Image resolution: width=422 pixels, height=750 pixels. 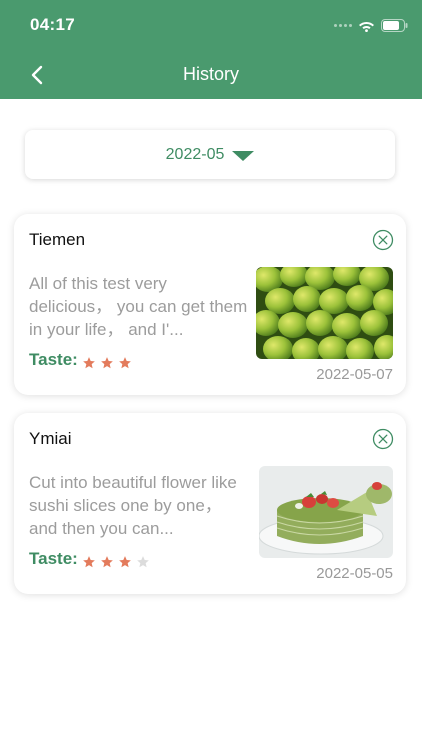 What do you see at coordinates (142, 562) in the screenshot?
I see `star-empty-icon` at bounding box center [142, 562].